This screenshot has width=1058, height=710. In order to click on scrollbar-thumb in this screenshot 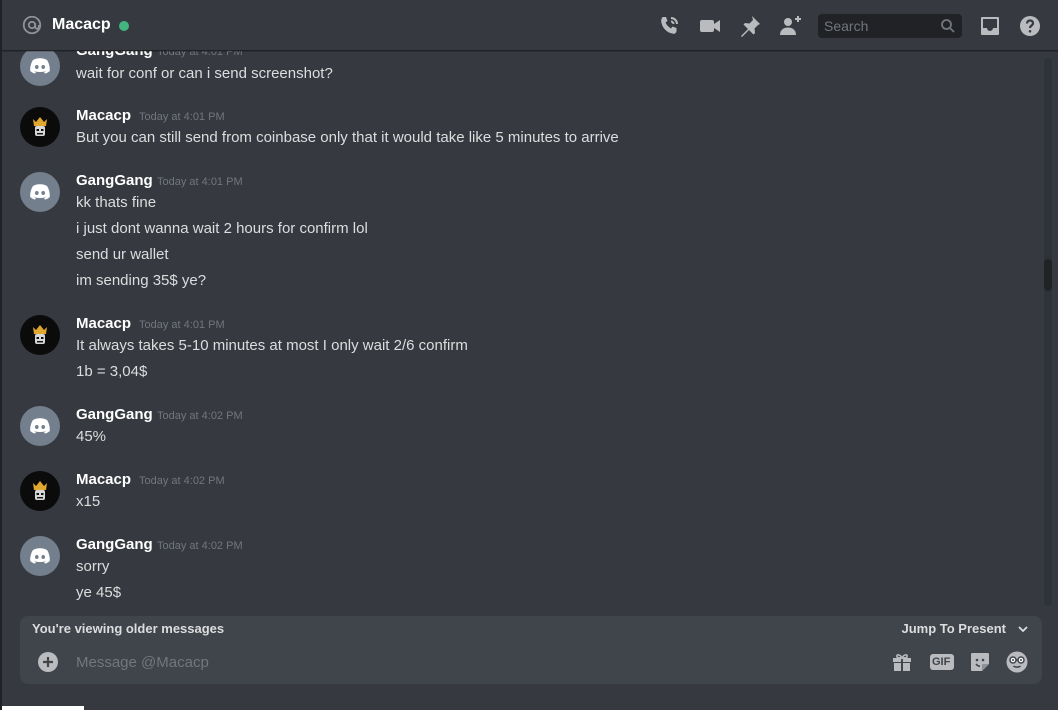, I will do `click(1048, 275)`.